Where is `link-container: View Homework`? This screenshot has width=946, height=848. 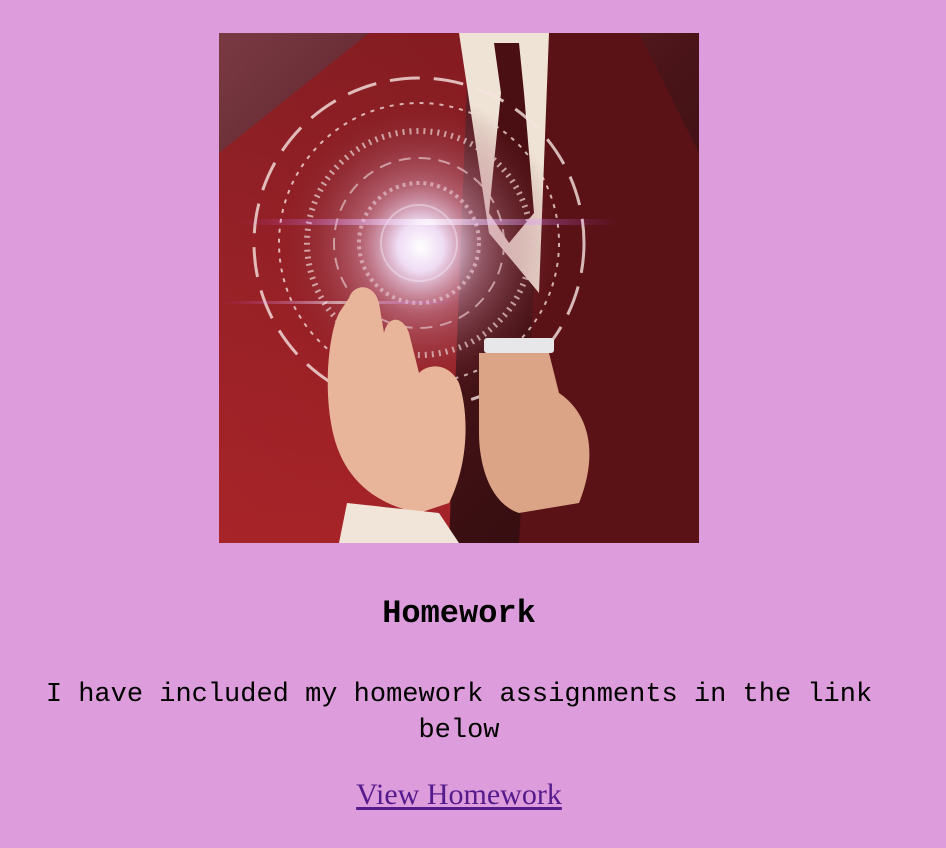
link-container: View Homework is located at coordinates (459, 795).